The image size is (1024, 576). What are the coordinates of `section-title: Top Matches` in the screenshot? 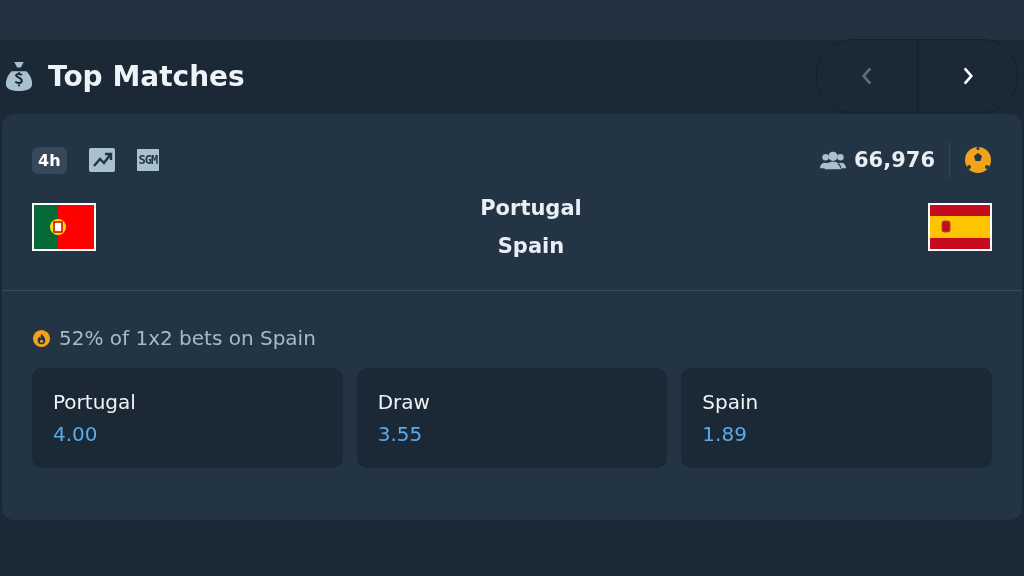 It's located at (146, 76).